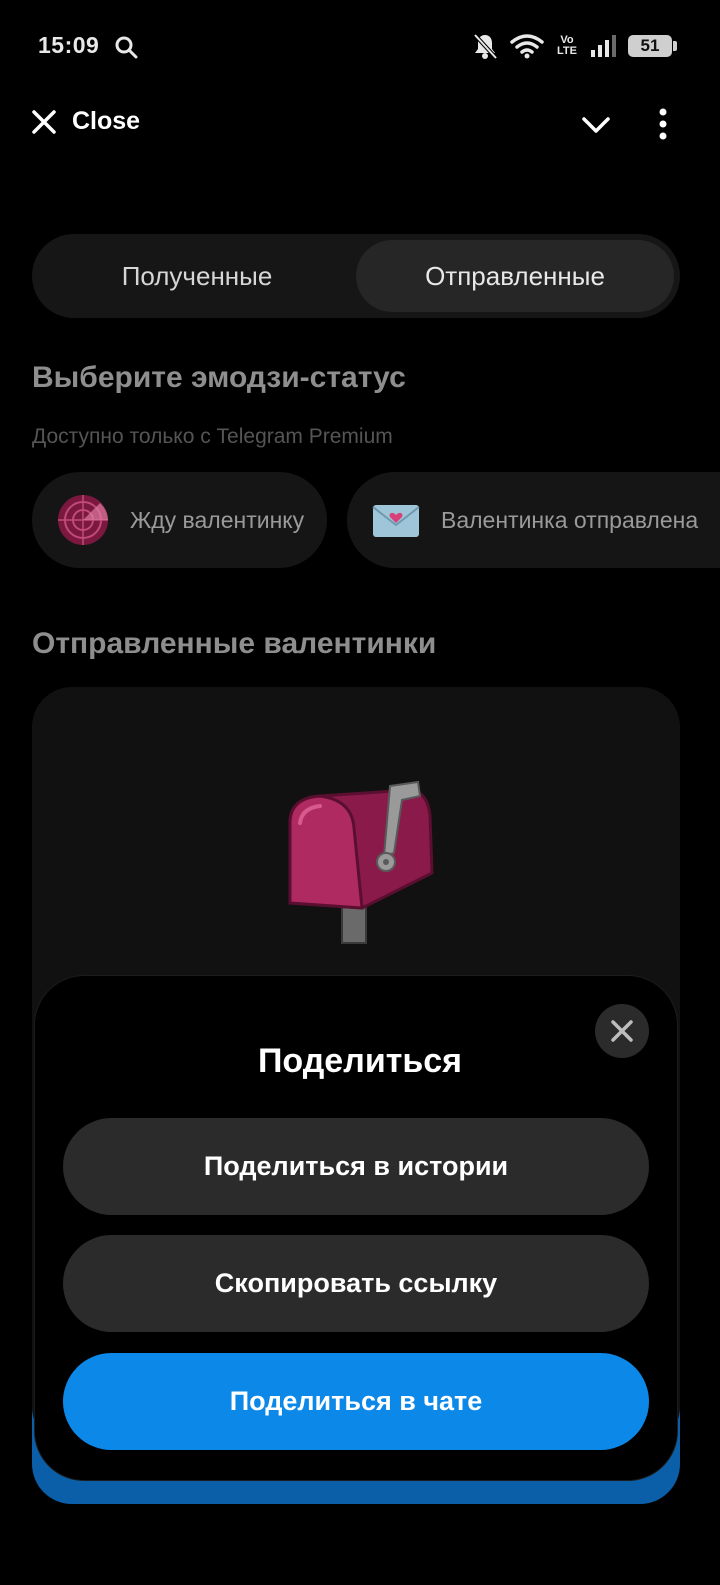 The height and width of the screenshot is (1585, 720). Describe the element at coordinates (596, 125) in the screenshot. I see `chevron-down-icon` at that location.